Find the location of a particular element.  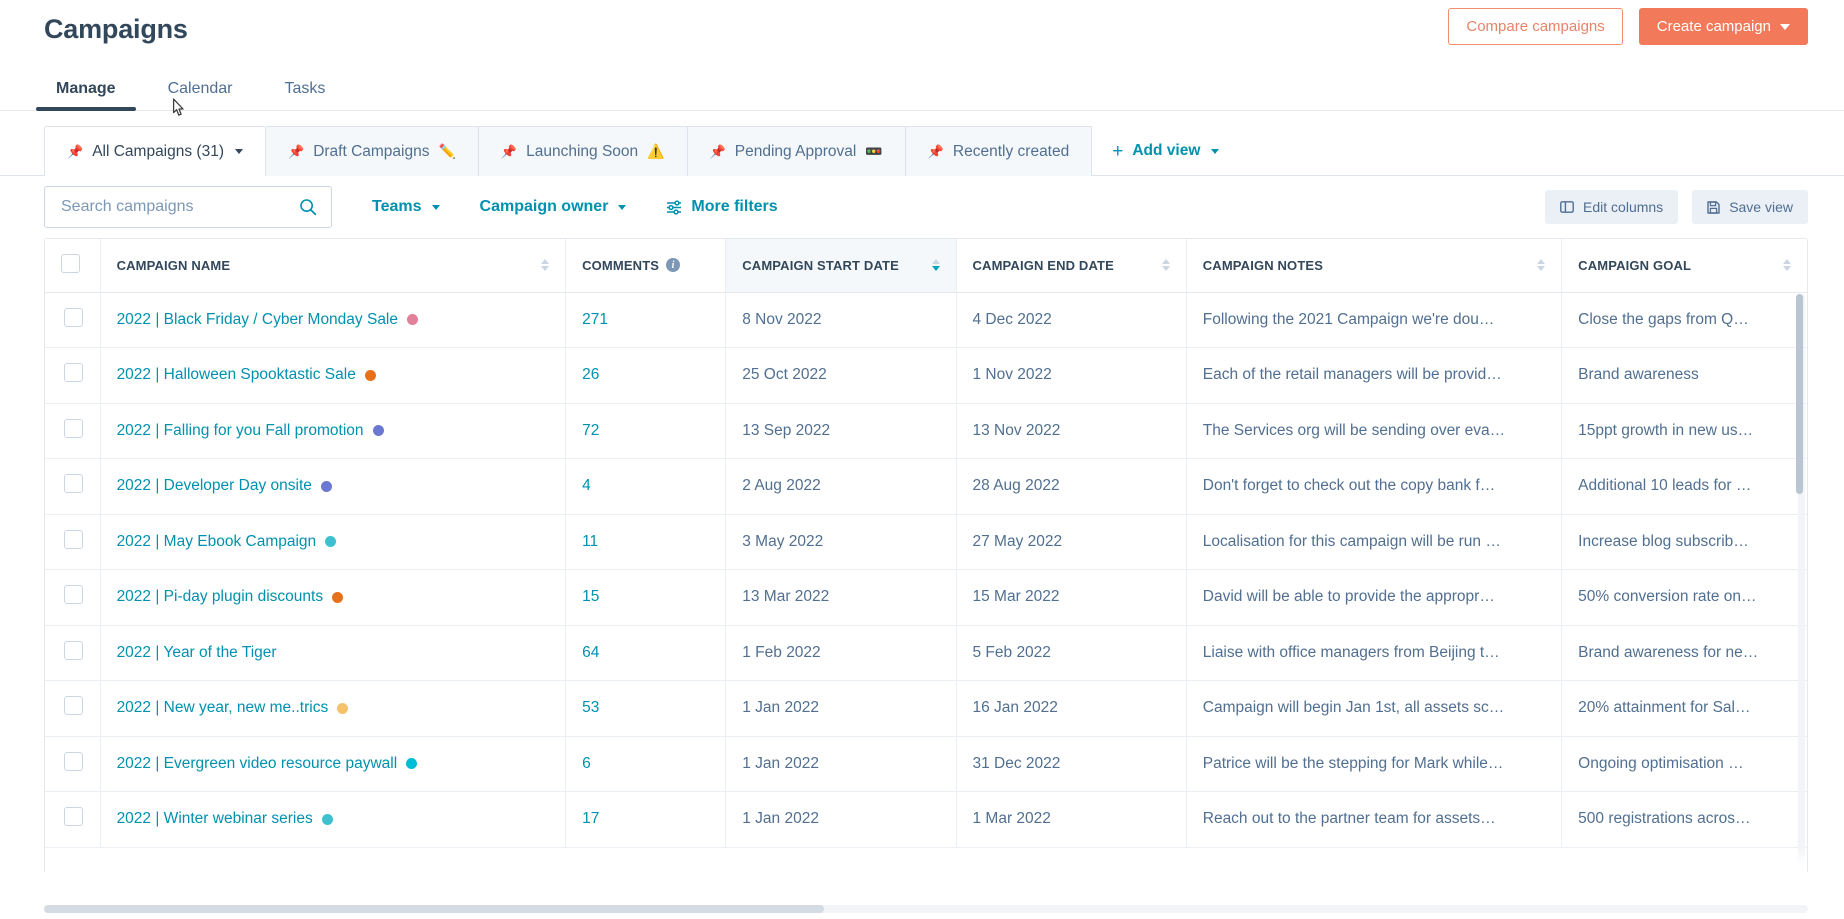

campaign-name-link: 2022 | May Ebook Campaign is located at coordinates (217, 542).